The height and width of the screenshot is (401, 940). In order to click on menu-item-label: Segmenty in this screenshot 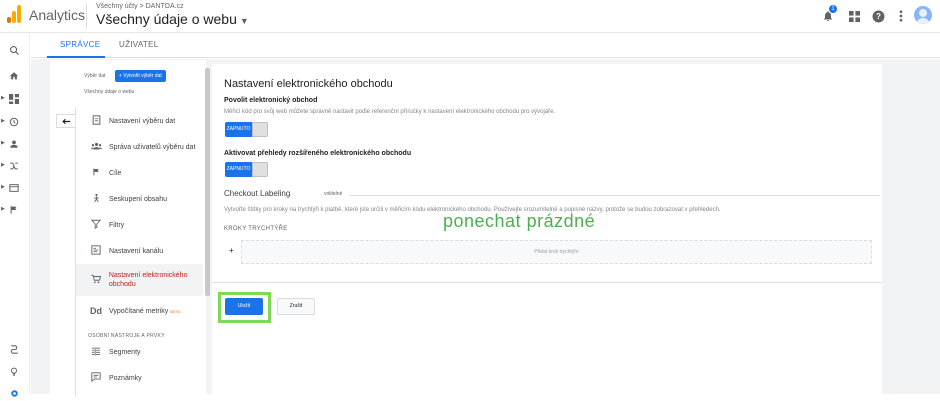, I will do `click(125, 352)`.